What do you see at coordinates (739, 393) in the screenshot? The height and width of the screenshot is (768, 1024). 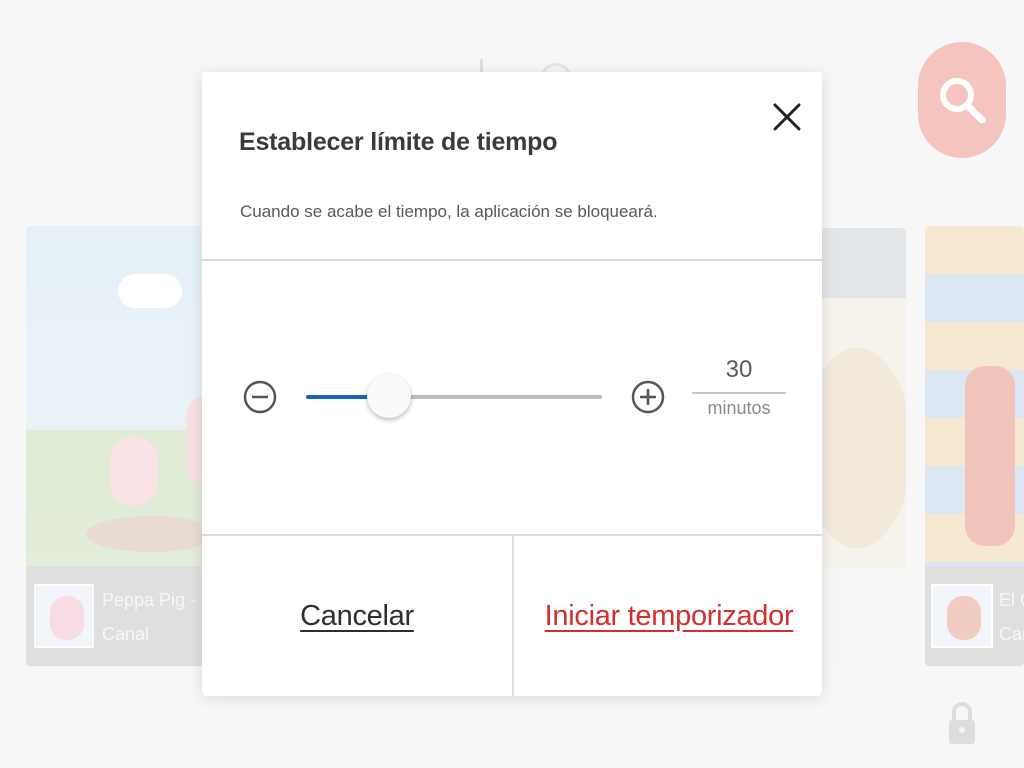 I see `value-underline` at bounding box center [739, 393].